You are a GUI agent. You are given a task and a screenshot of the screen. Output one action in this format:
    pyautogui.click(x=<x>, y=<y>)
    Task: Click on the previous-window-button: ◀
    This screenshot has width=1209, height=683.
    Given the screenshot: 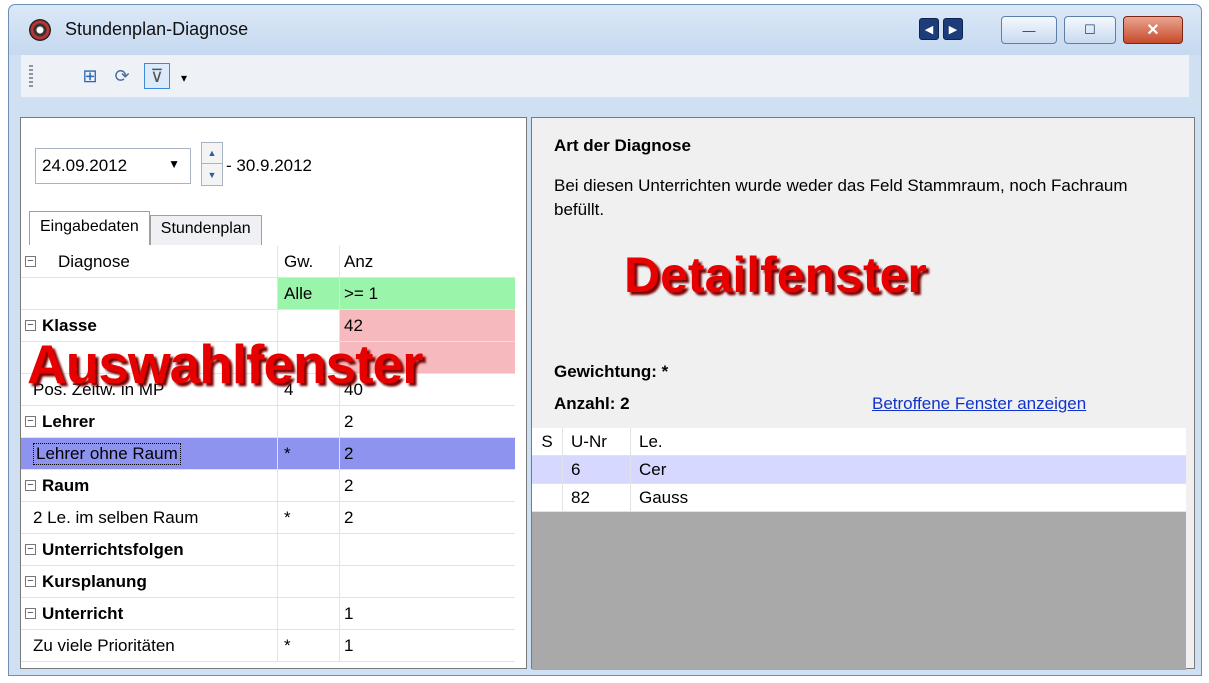 What is the action you would take?
    pyautogui.click(x=929, y=29)
    